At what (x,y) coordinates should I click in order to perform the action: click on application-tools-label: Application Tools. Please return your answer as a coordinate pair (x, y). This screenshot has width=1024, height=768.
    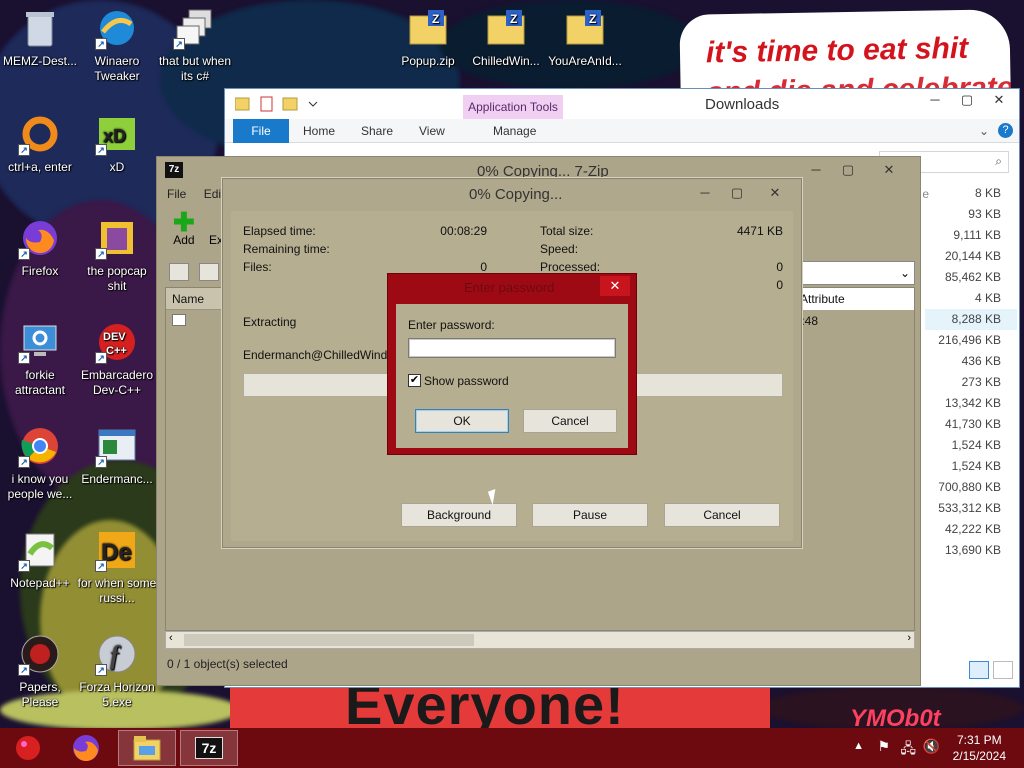
    Looking at the image, I should click on (513, 107).